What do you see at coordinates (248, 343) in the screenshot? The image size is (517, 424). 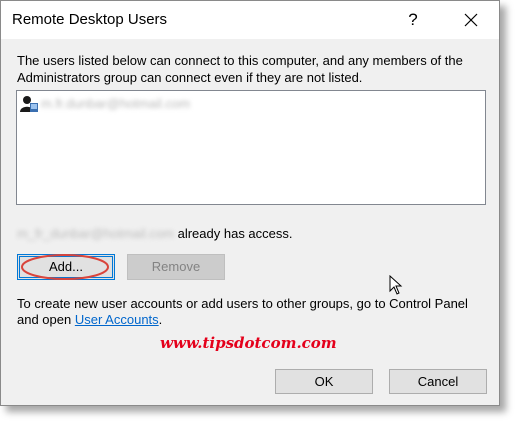 I see `watermark: www.tipsdotcom.com` at bounding box center [248, 343].